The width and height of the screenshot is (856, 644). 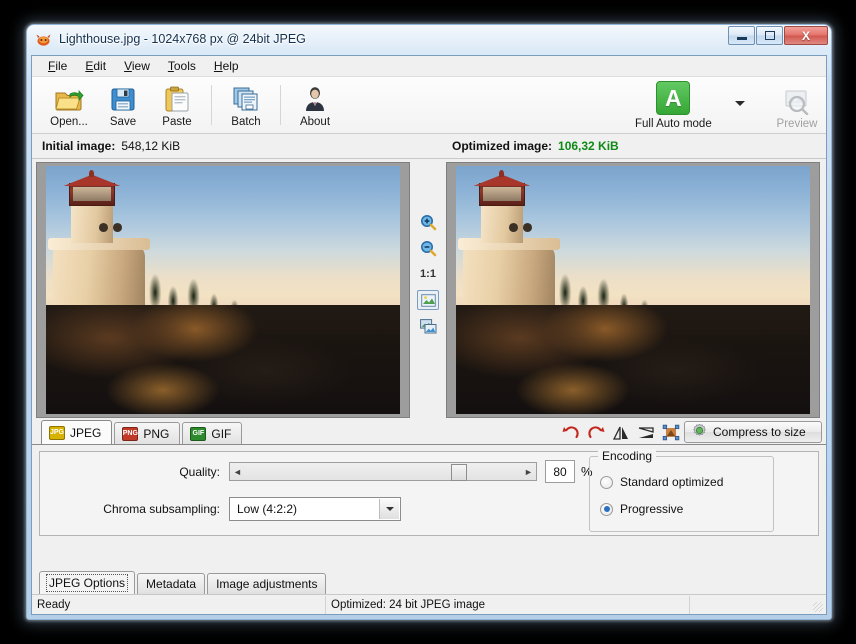 I want to click on batch-documents-icon, so click(x=246, y=99).